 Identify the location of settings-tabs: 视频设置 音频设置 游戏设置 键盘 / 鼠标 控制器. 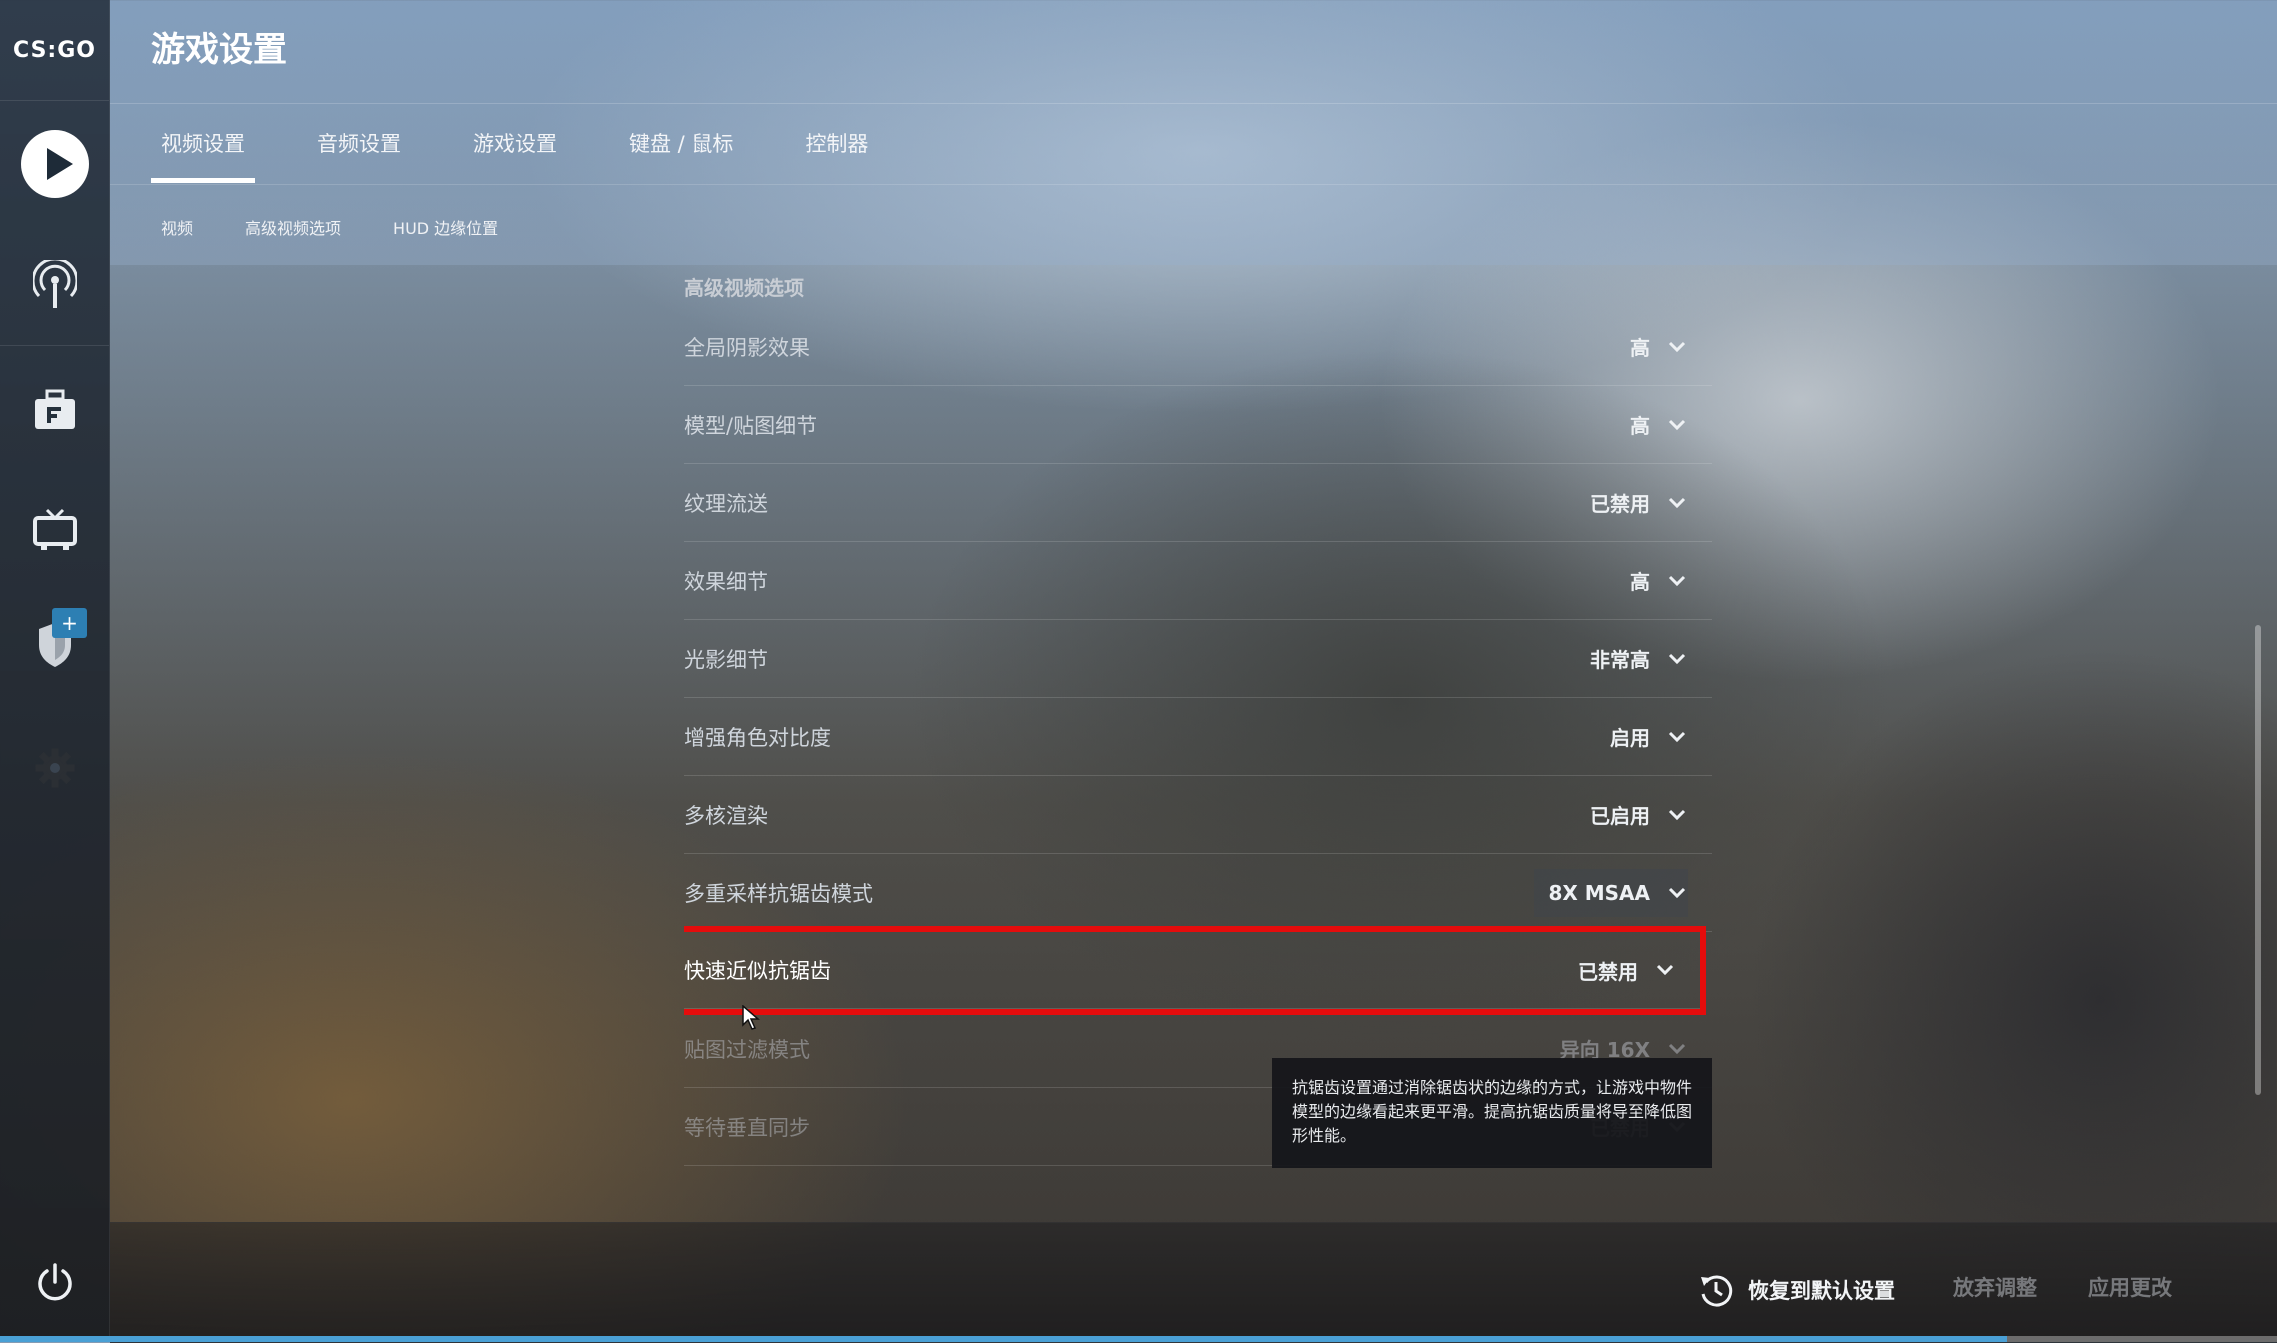
(540, 155).